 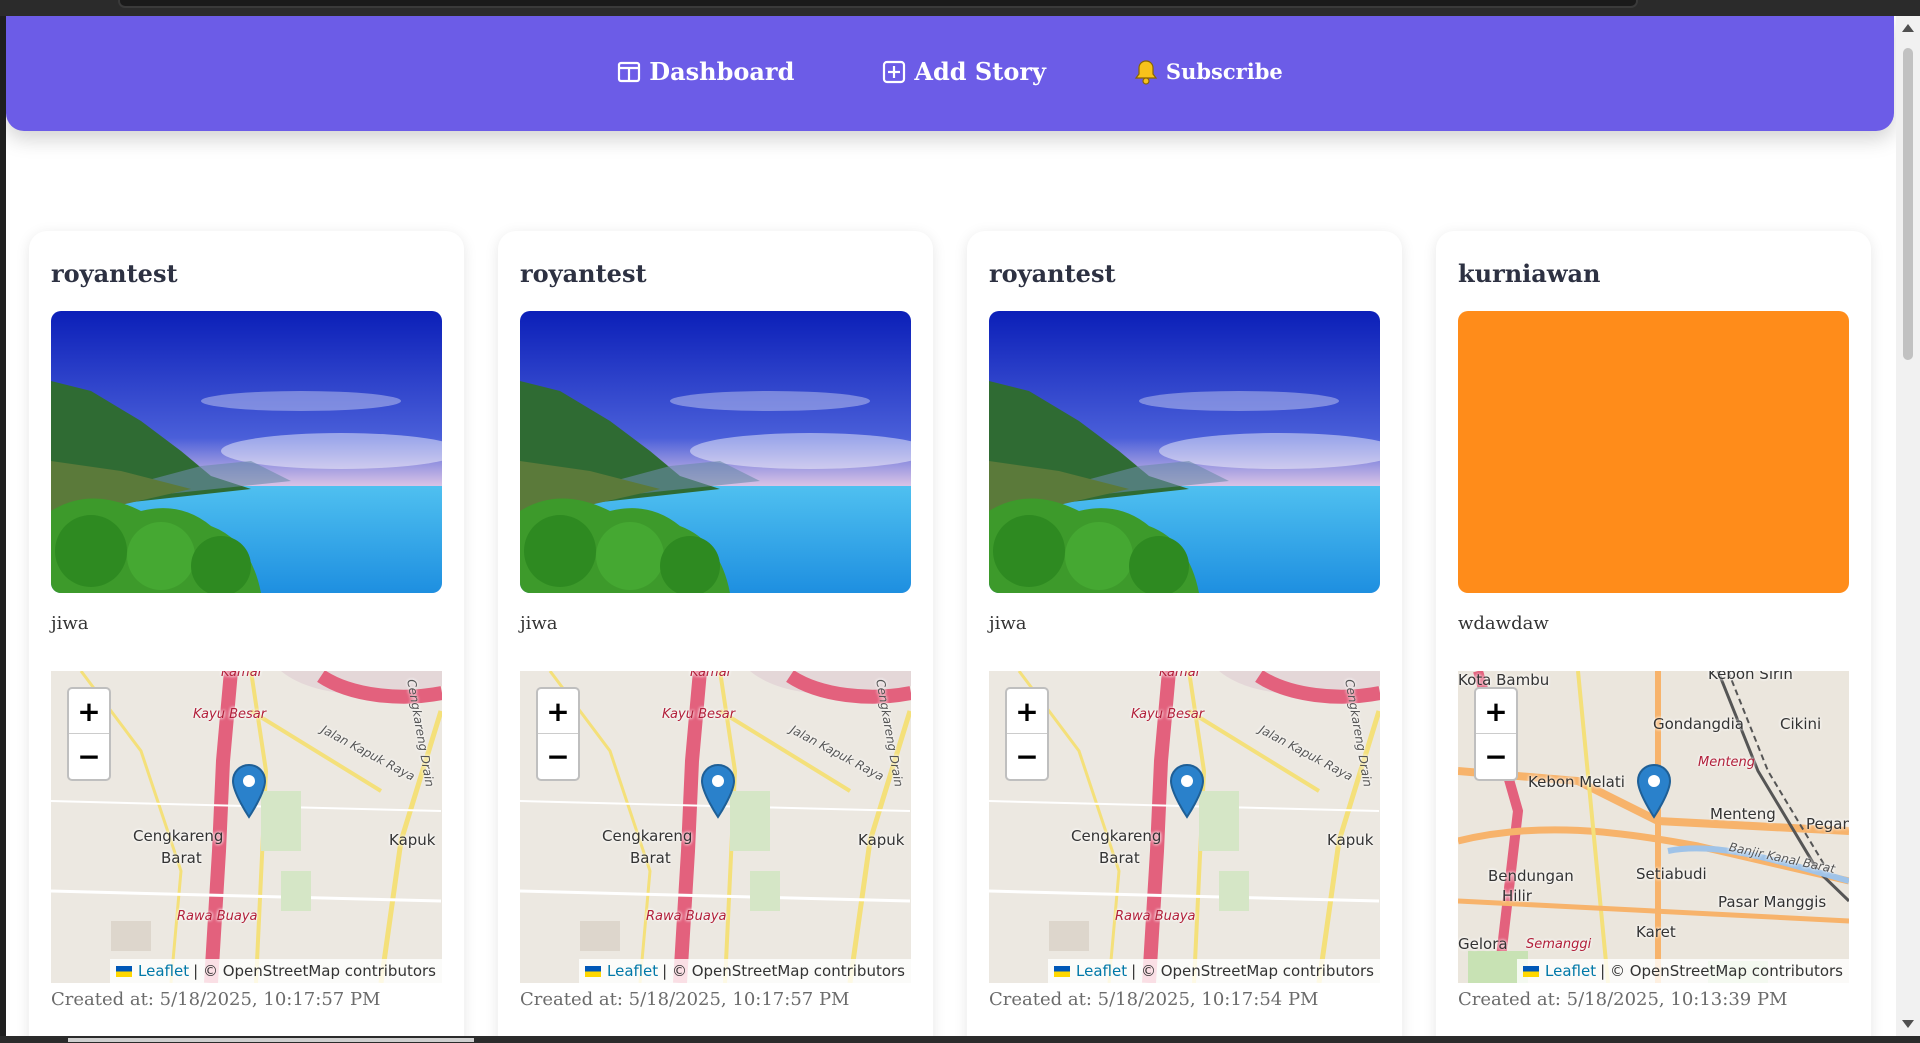 What do you see at coordinates (1517, 896) in the screenshot?
I see `map-label: Hilir` at bounding box center [1517, 896].